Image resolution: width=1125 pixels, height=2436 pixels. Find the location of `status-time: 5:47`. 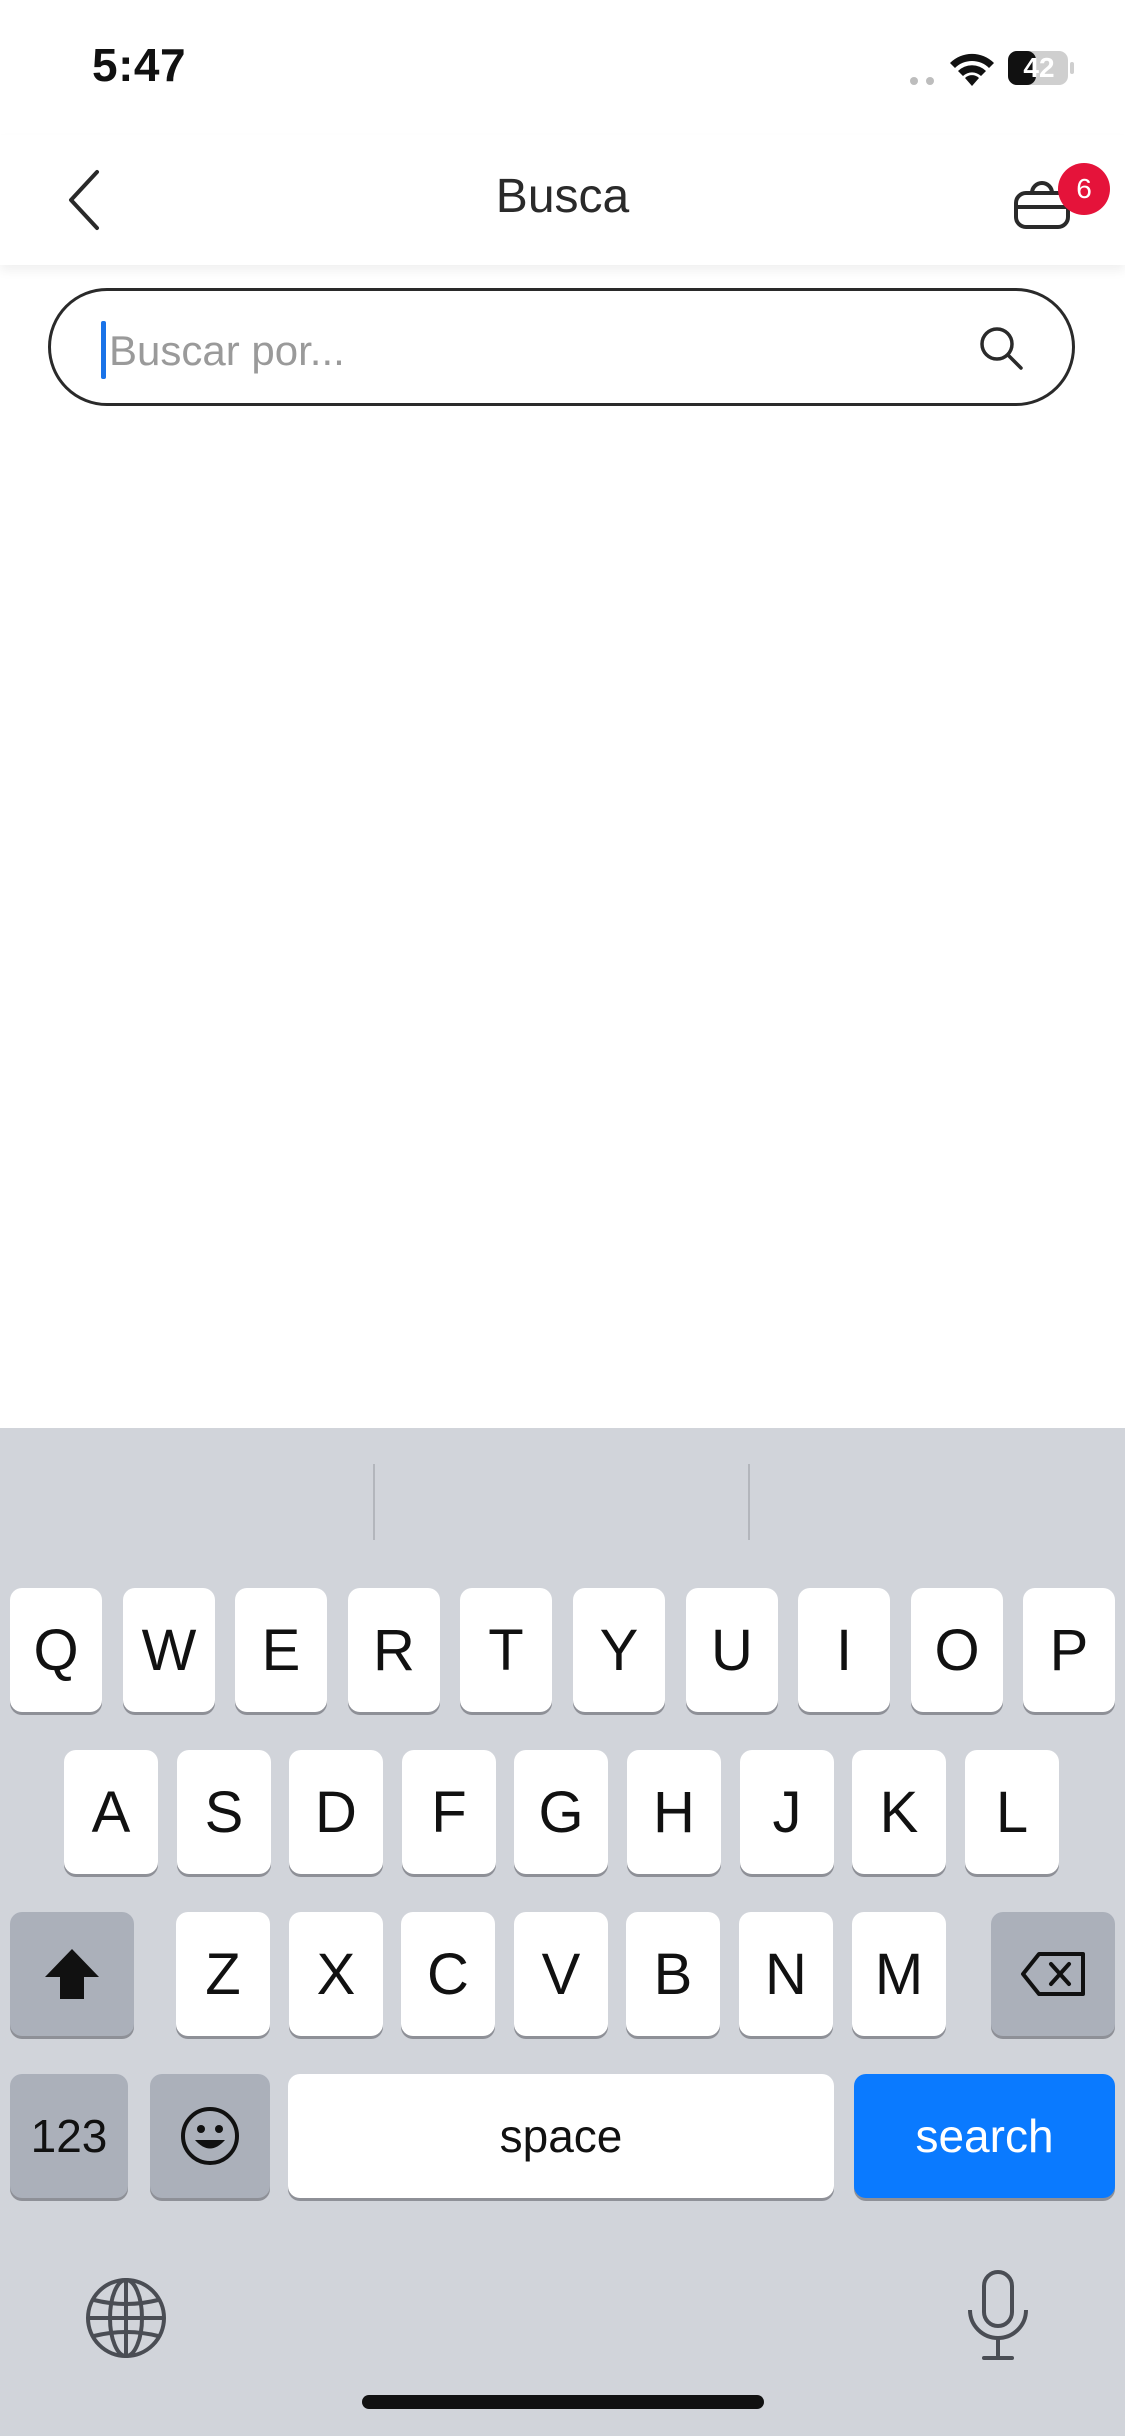

status-time: 5:47 is located at coordinates (139, 65).